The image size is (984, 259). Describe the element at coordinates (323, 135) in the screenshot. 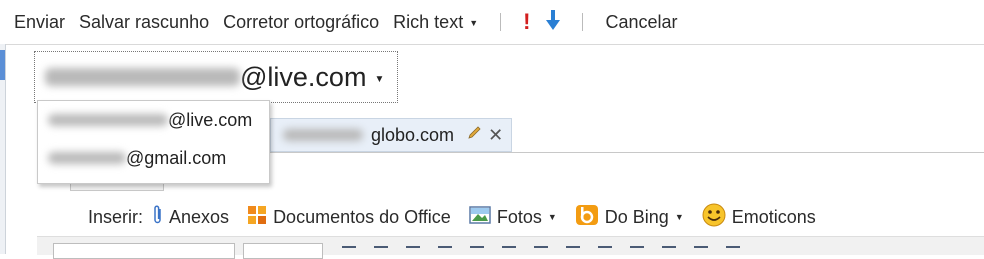

I see `redacted-recipient` at that location.